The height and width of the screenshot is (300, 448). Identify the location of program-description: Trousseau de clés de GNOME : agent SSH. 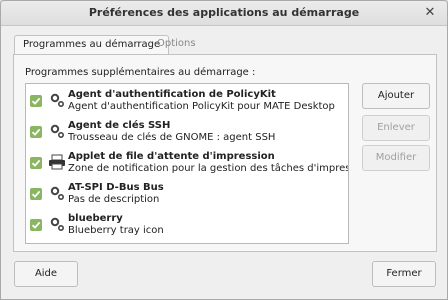
(172, 137).